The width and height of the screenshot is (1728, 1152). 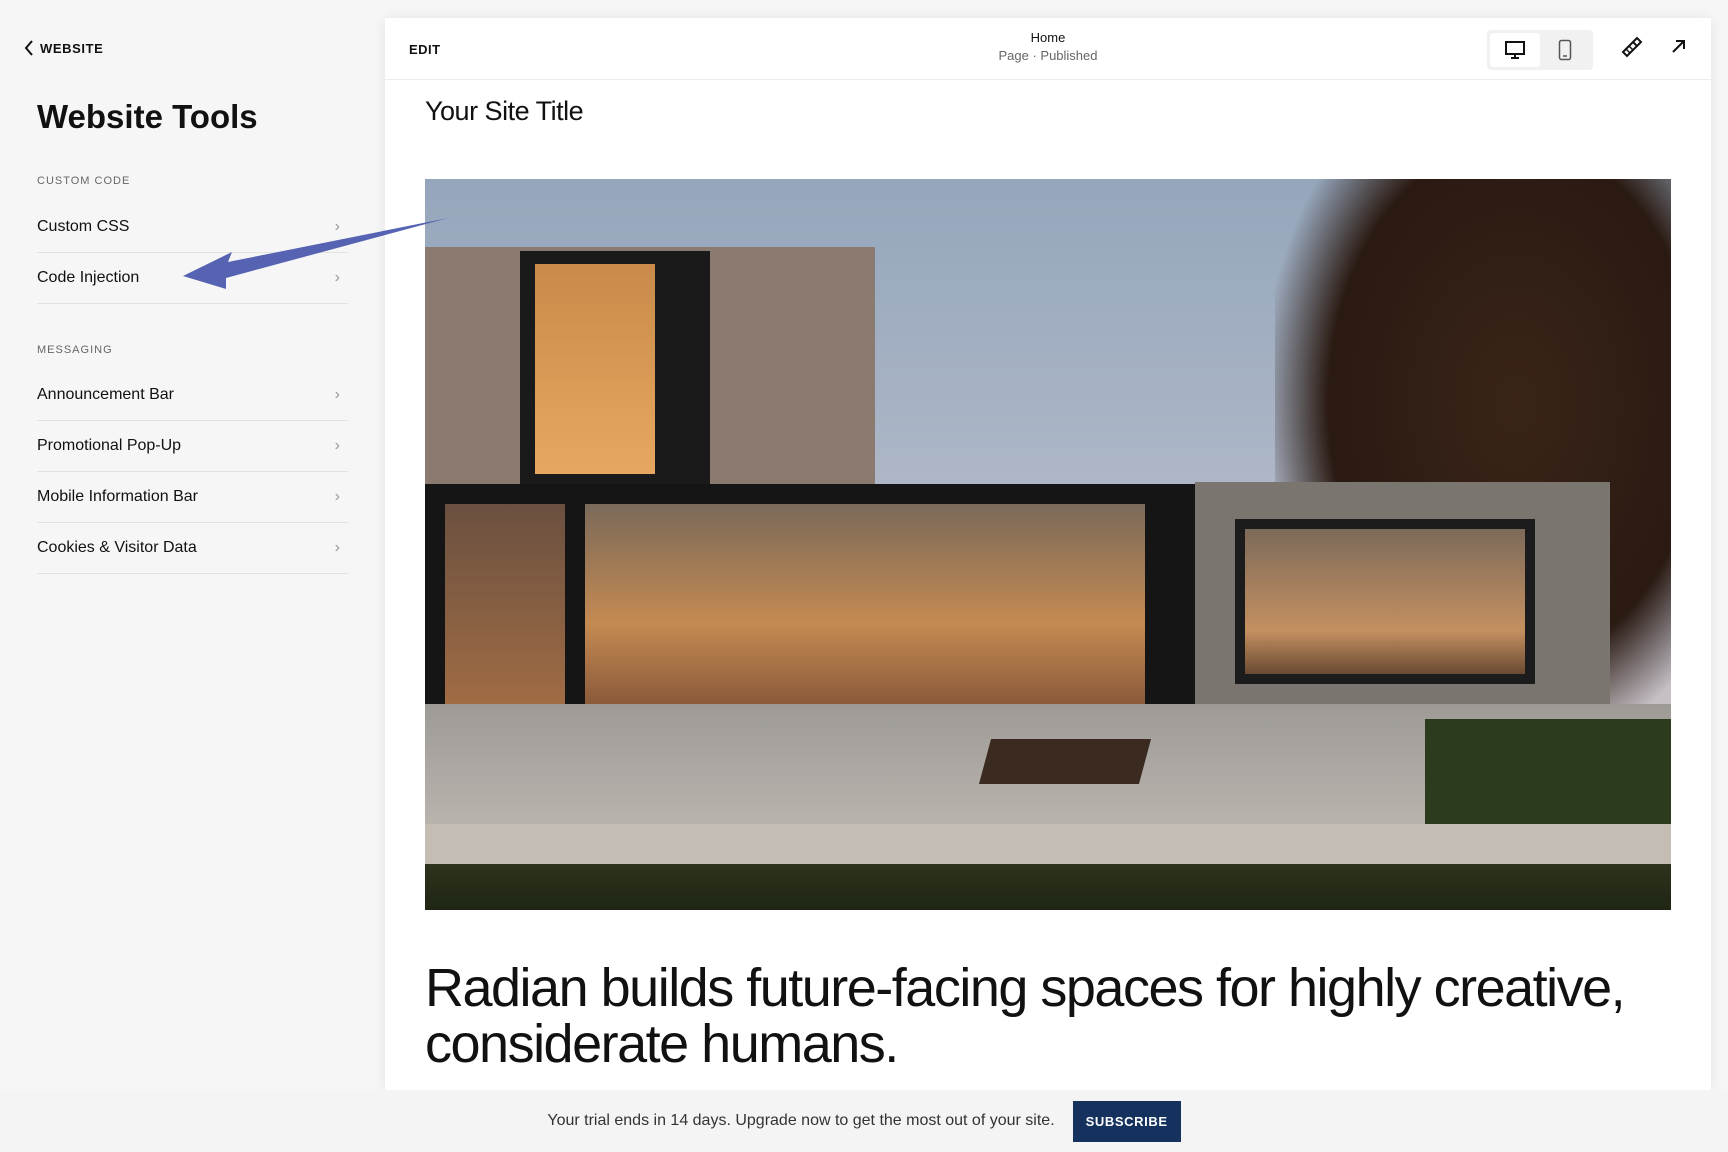 I want to click on annotation-arrow, so click(x=315, y=253).